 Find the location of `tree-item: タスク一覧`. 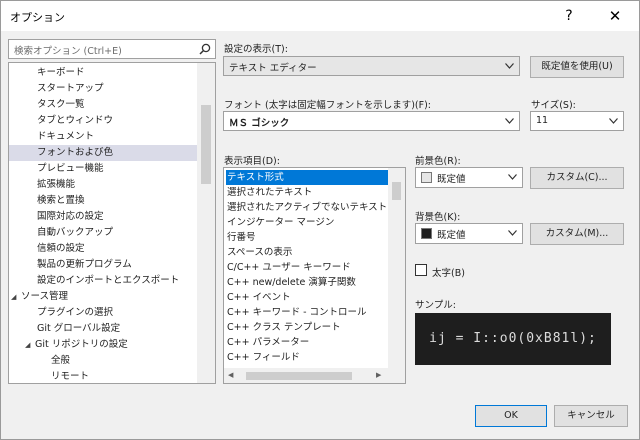

tree-item: タスク一覧 is located at coordinates (103, 105).